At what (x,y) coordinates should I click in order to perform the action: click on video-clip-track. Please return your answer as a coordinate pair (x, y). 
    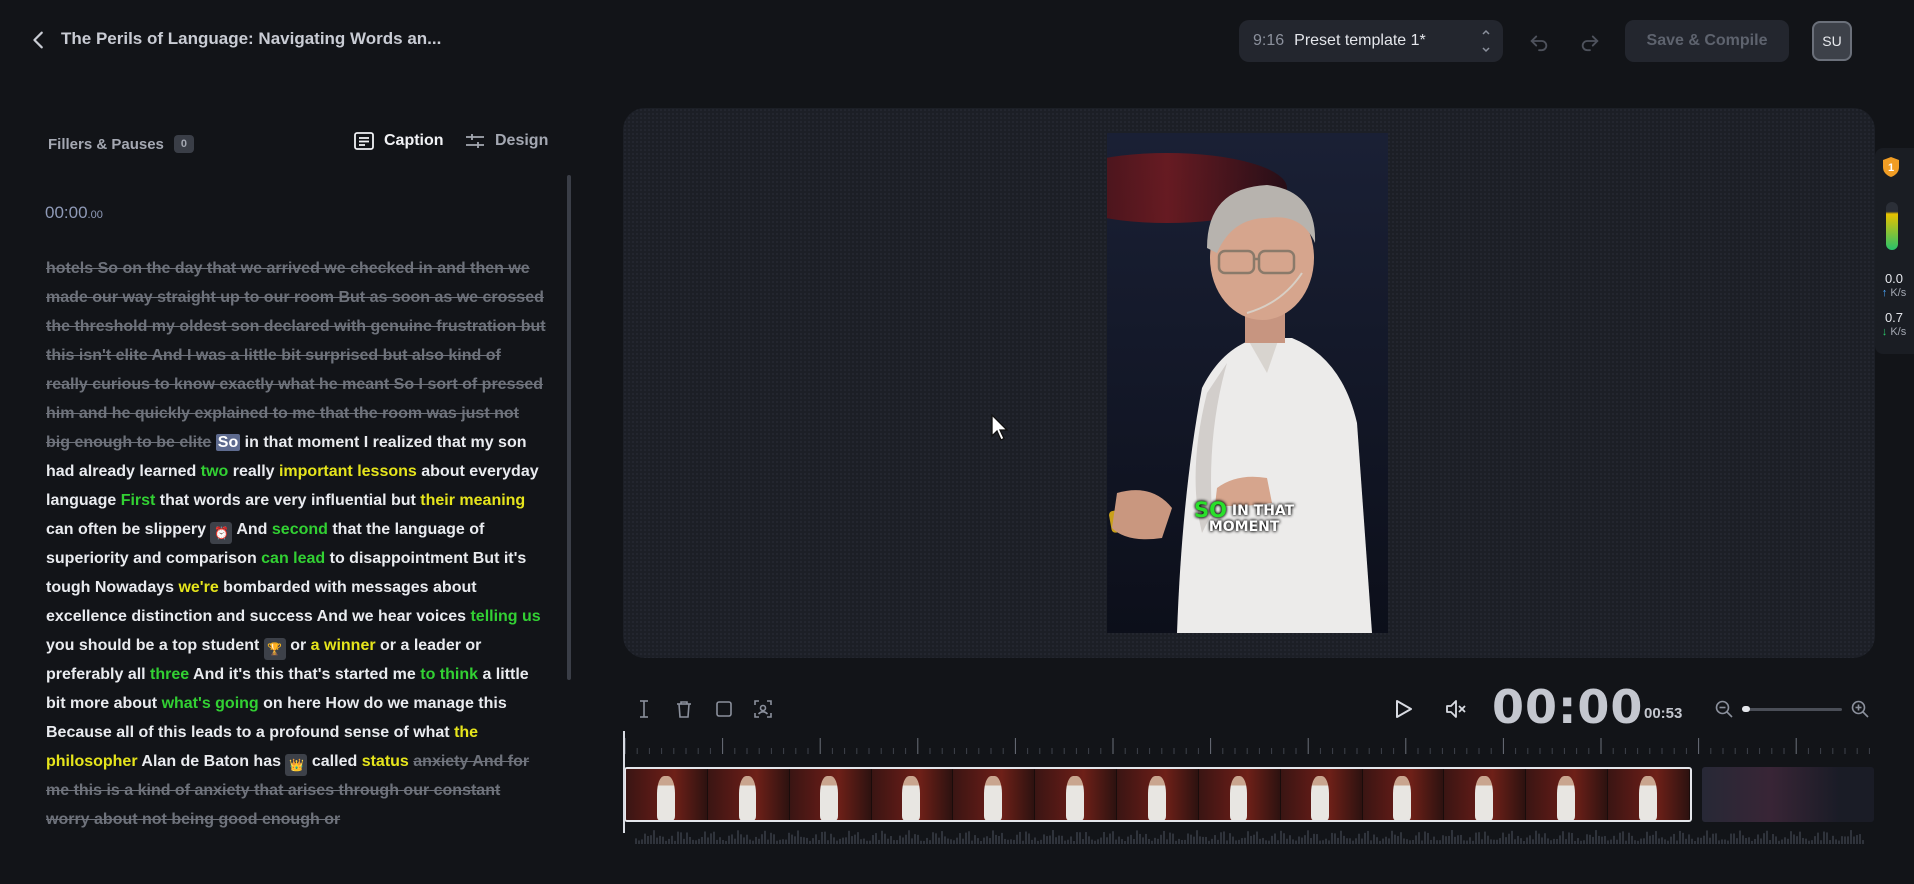
    Looking at the image, I should click on (1158, 794).